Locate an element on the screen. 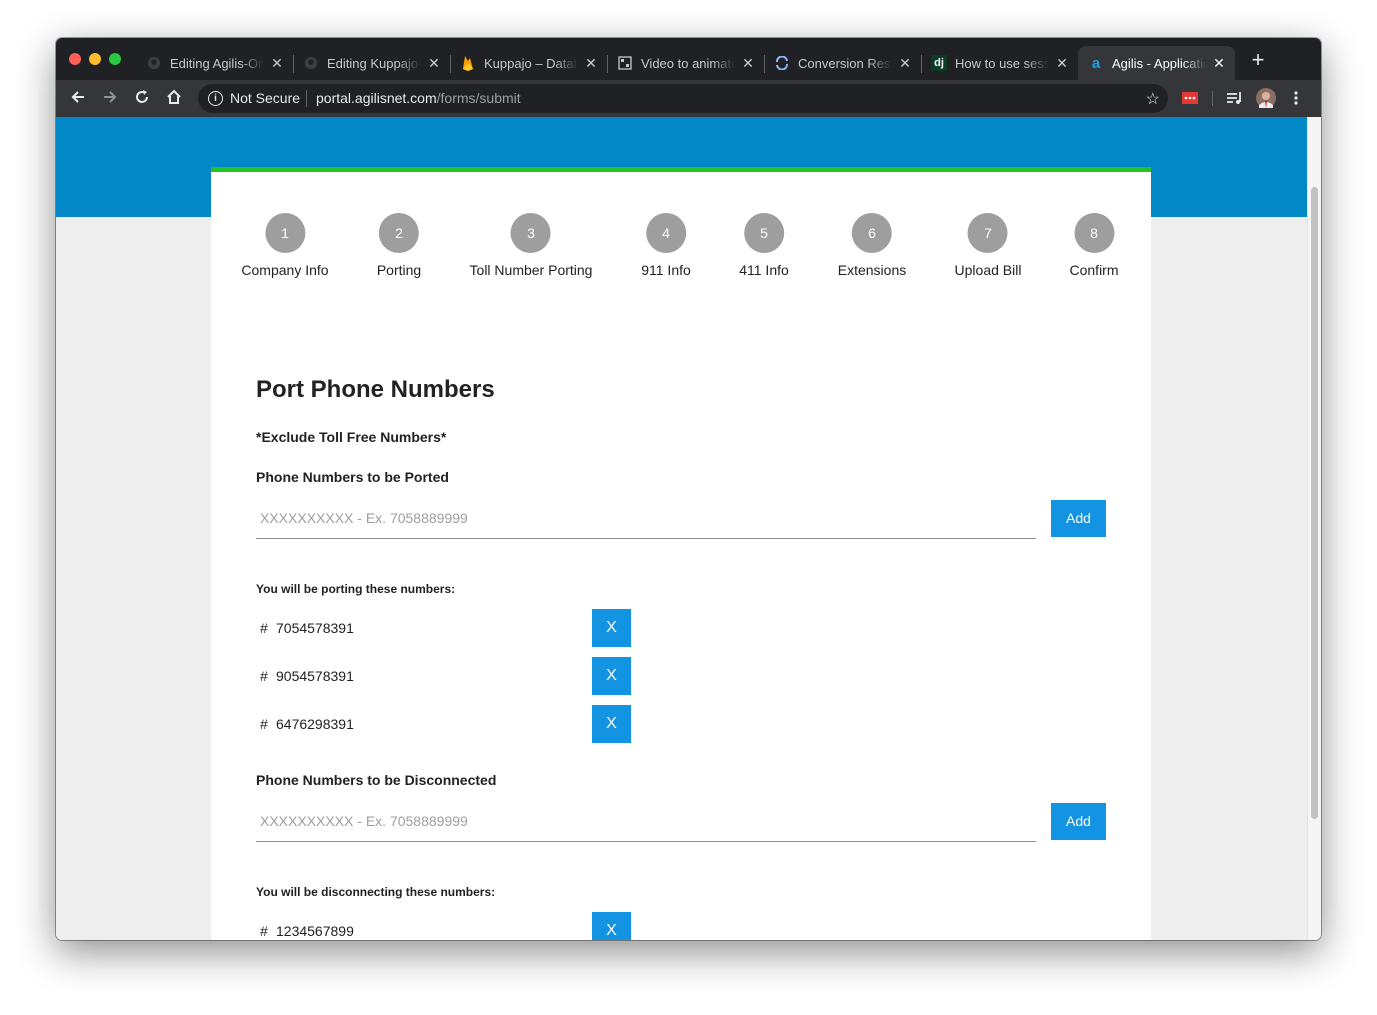 Image resolution: width=1377 pixels, height=1015 pixels. step-number: 6 is located at coordinates (871, 233).